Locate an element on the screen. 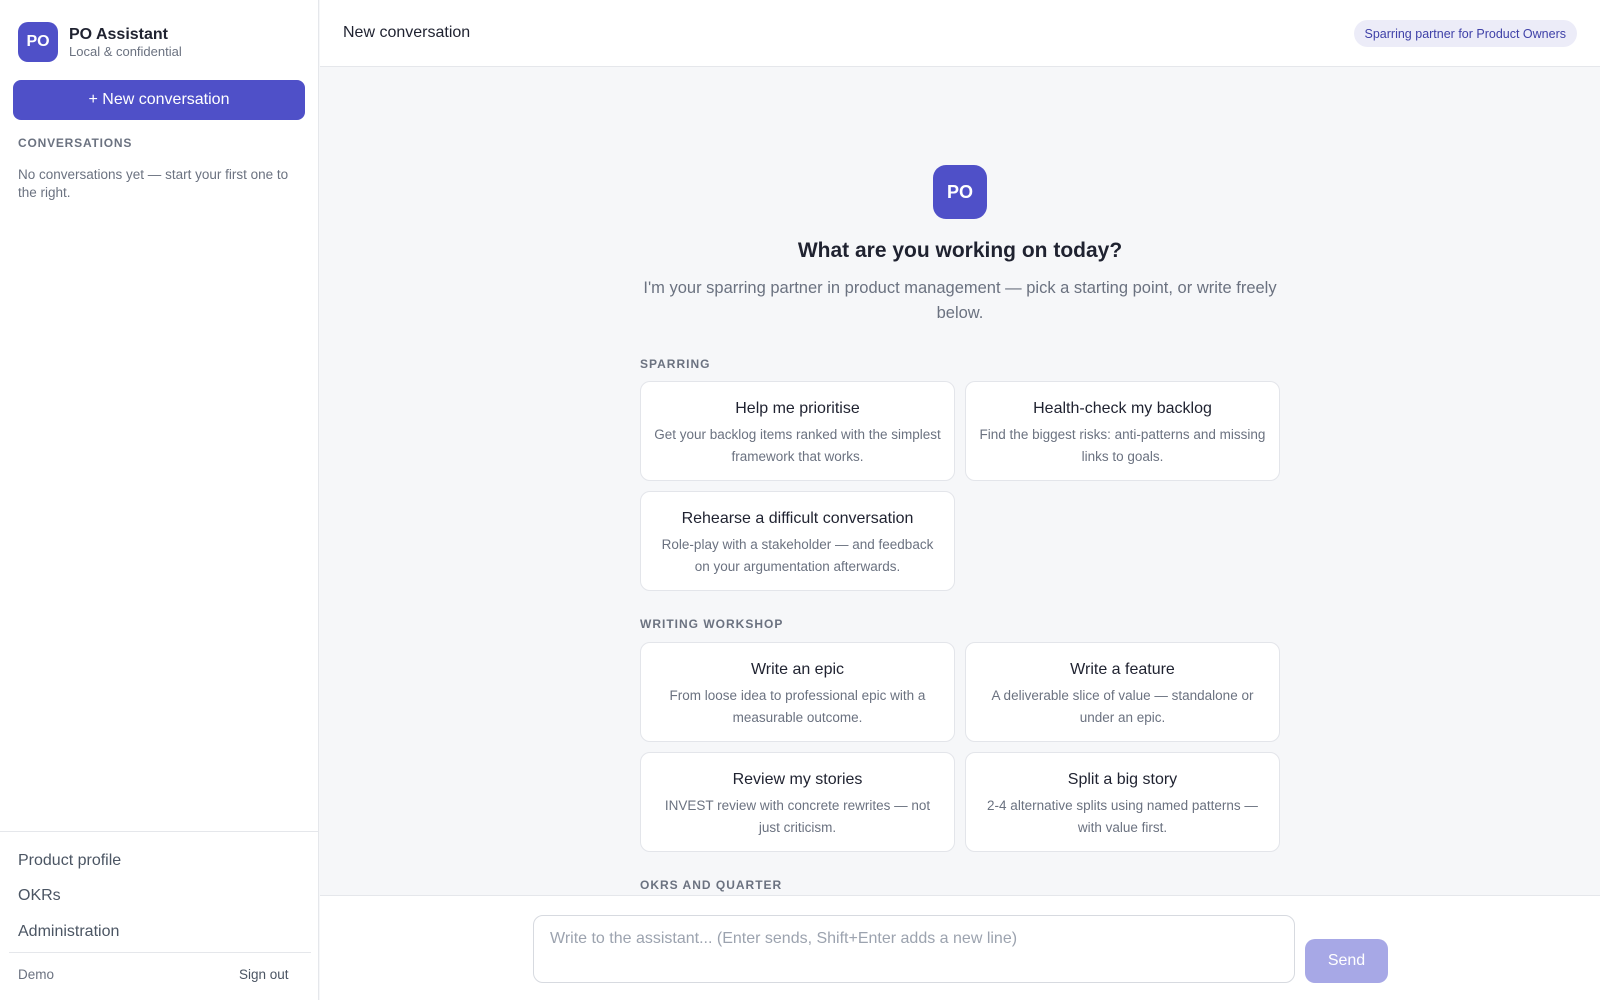  sidebar-divider is located at coordinates (159, 831).